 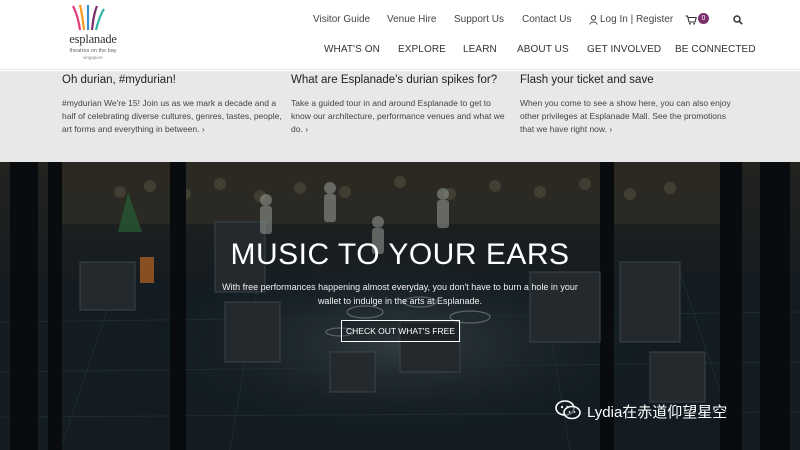 I want to click on util-link-venue-hire: Venue Hire, so click(x=411, y=19).